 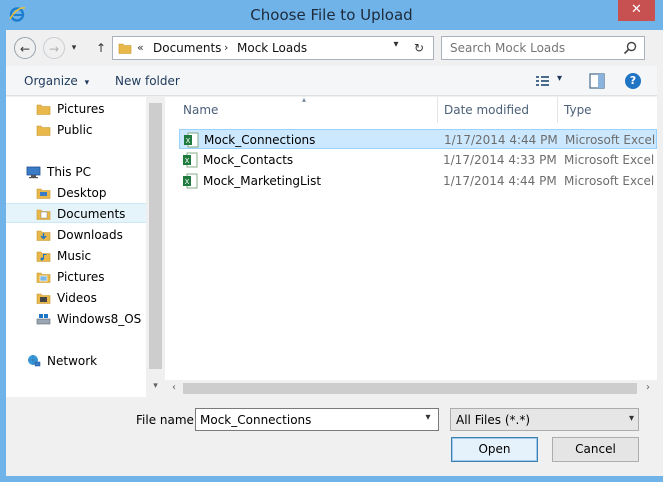 I want to click on preview-pane-icon, so click(x=597, y=81).